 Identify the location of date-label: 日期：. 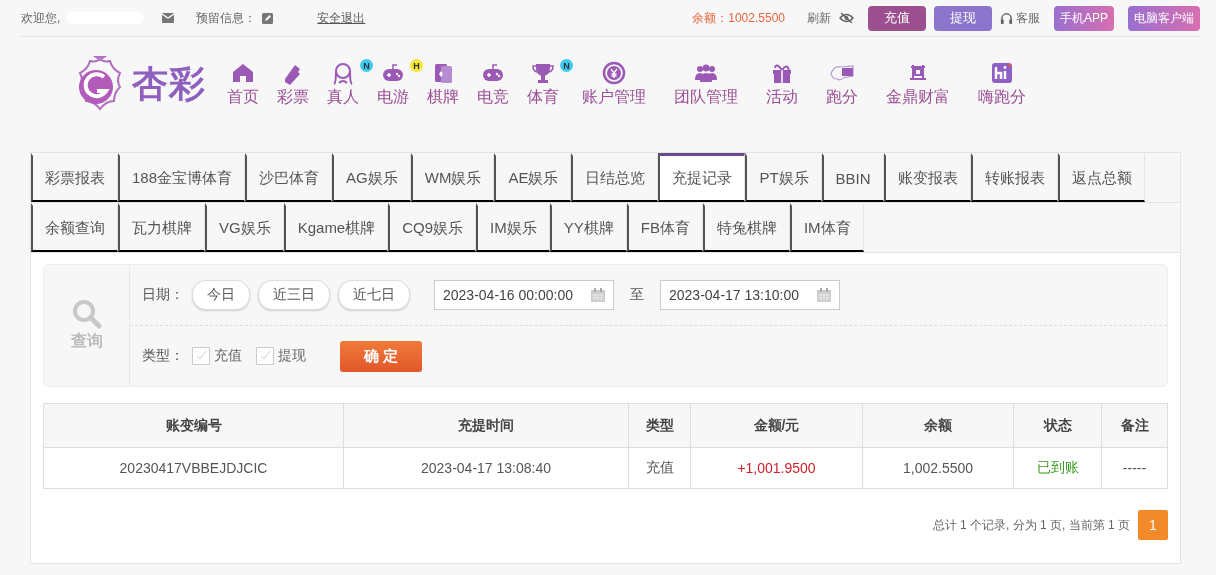
(163, 295).